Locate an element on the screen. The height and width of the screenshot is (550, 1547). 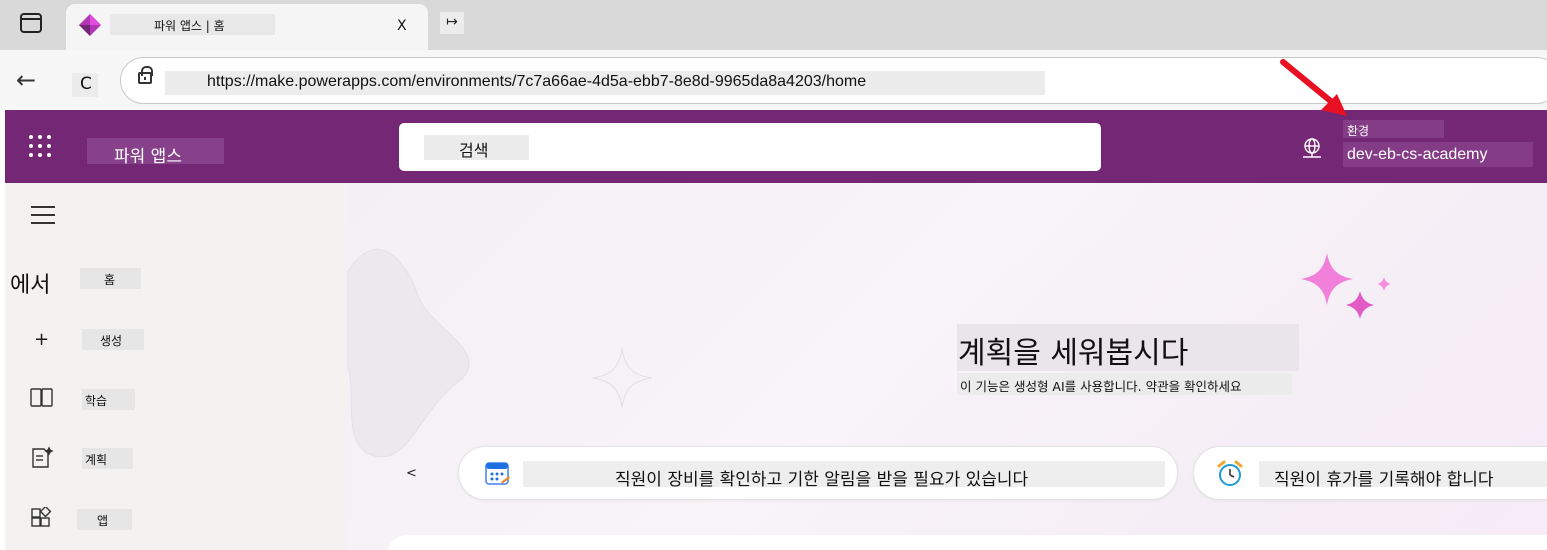
suggestion-card: 직원이 장비를 확인하고 기한 알림을 받을 필요가 있습니다 is located at coordinates (818, 473).